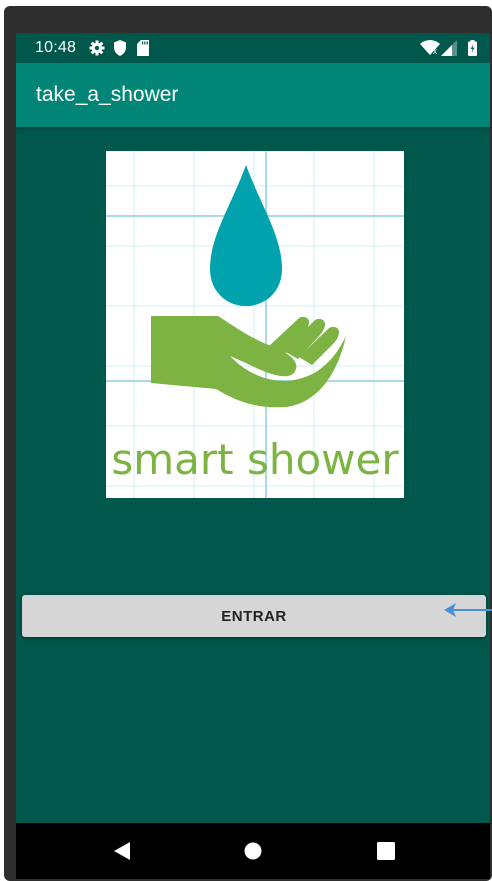 The width and height of the screenshot is (492, 881). I want to click on shield-icon, so click(120, 48).